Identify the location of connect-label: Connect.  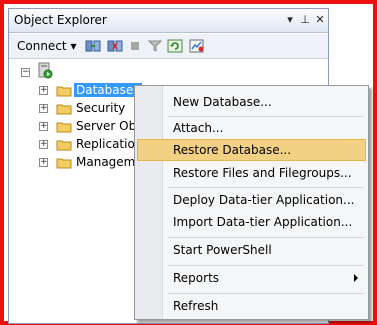
(42, 46).